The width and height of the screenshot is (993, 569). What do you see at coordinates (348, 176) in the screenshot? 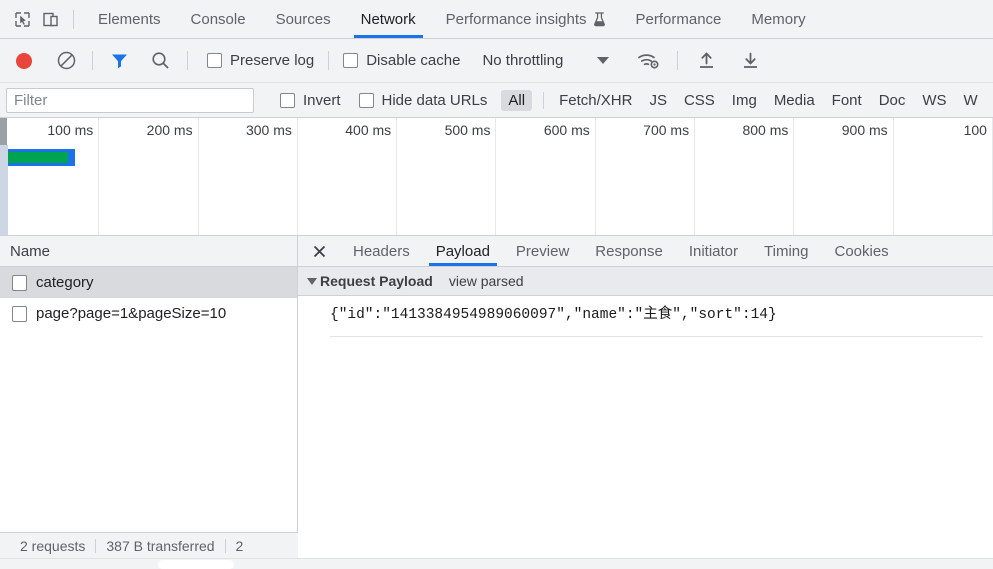
I see `overview-tick-cell: 400 ms` at bounding box center [348, 176].